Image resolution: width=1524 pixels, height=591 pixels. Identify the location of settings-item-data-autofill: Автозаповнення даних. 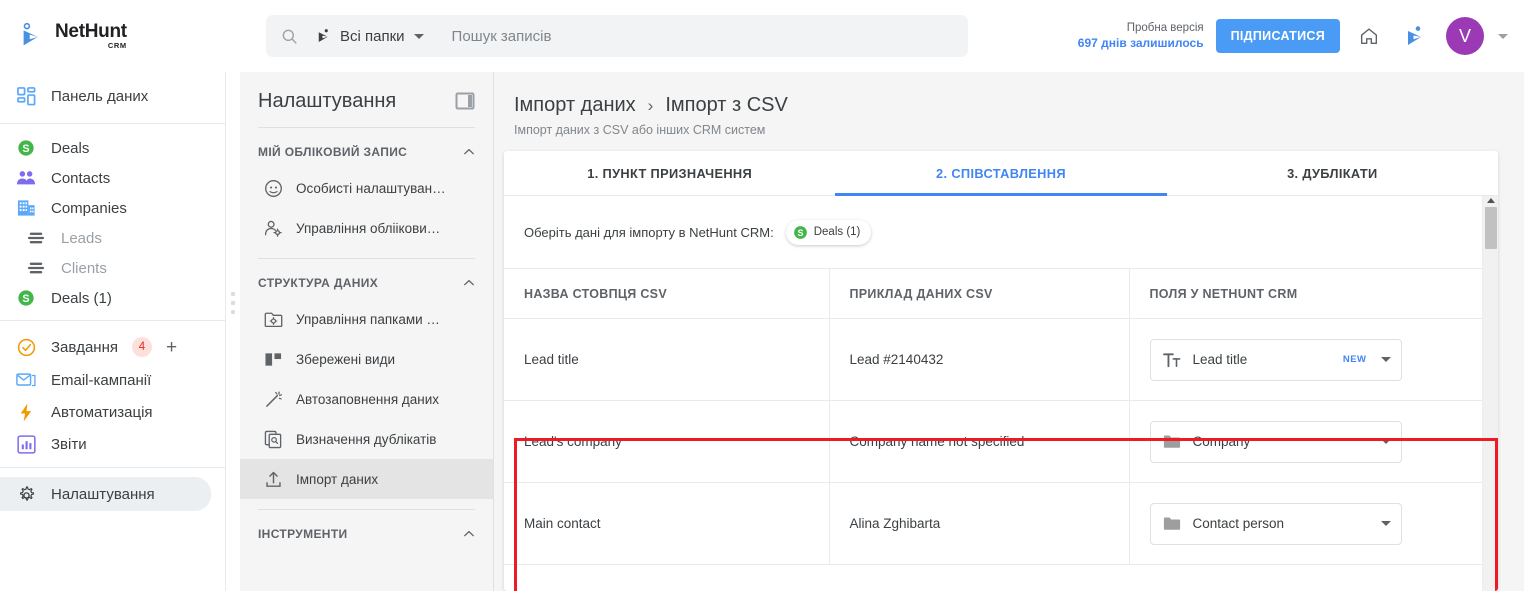
(366, 399).